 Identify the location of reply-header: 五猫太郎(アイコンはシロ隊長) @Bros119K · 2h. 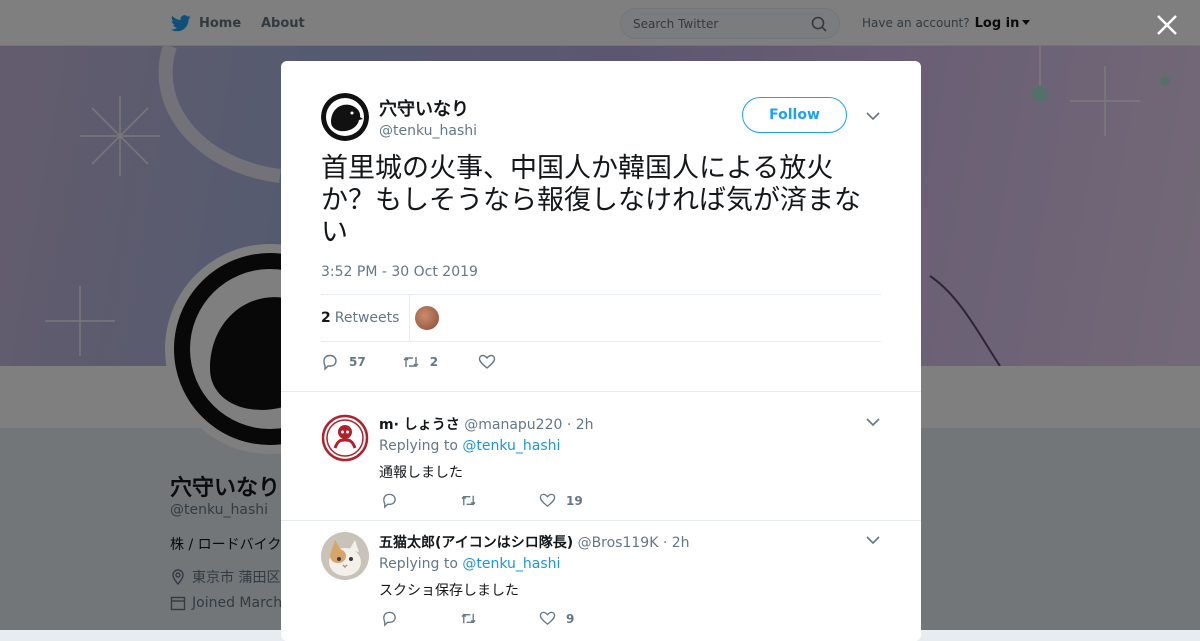
(534, 542).